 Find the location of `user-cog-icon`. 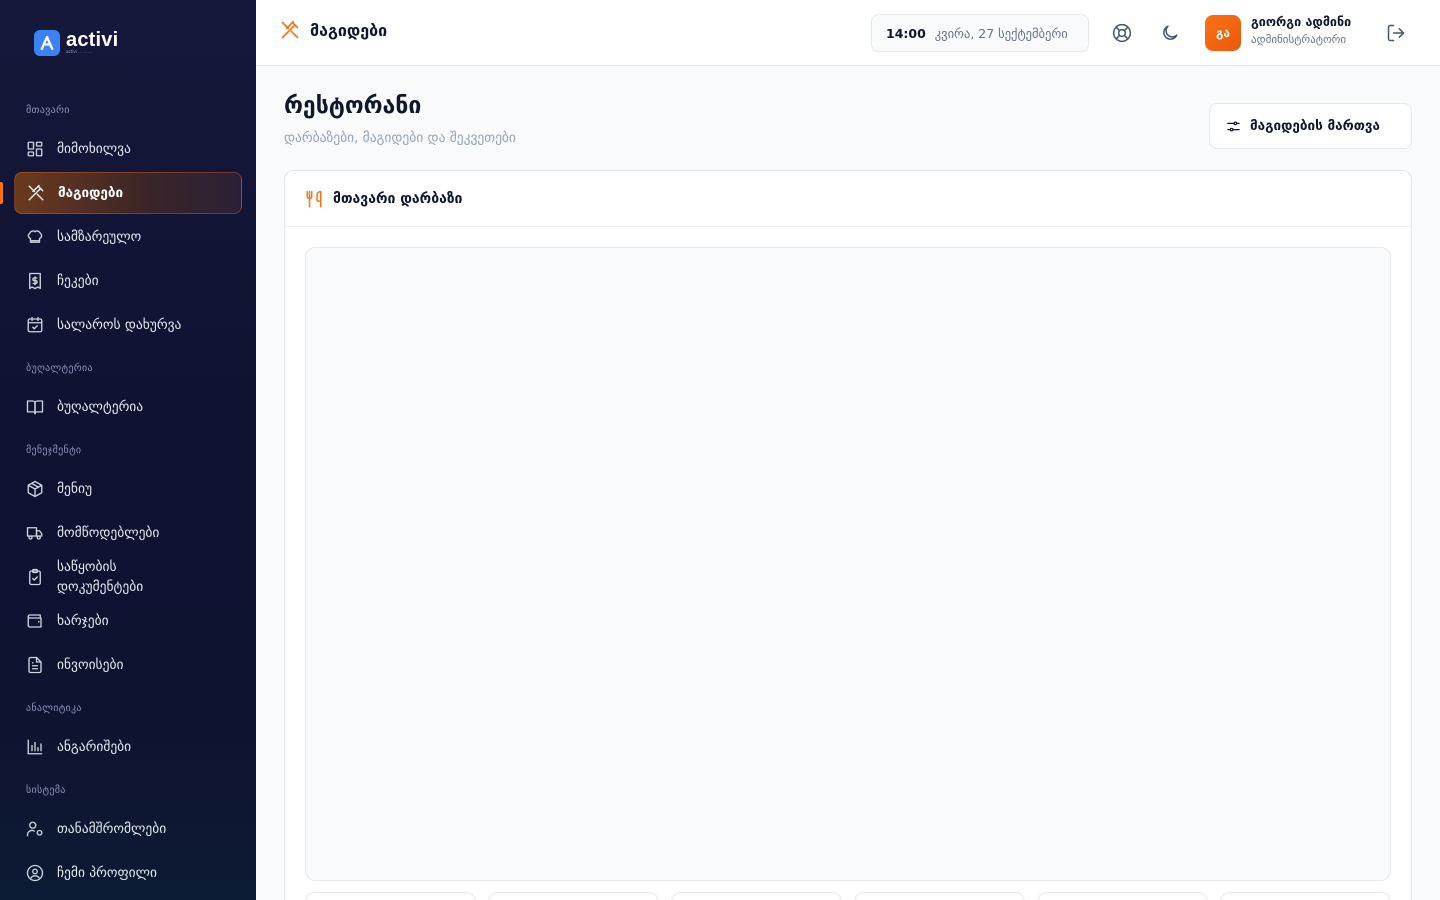

user-cog-icon is located at coordinates (35, 829).